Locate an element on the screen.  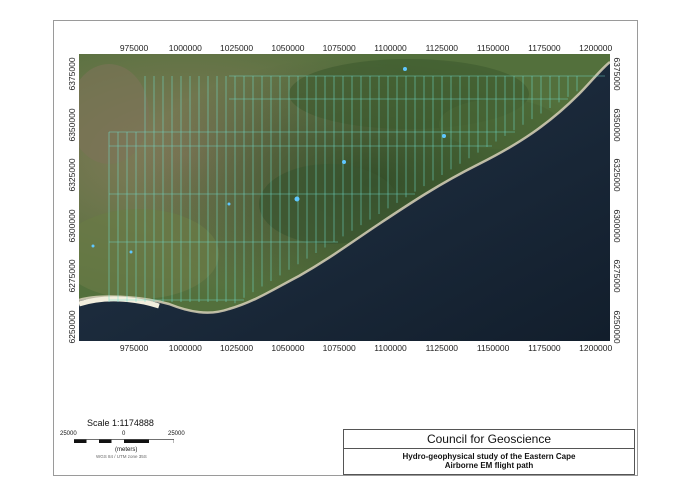
scale-center-label: 0 is located at coordinates (124, 434).